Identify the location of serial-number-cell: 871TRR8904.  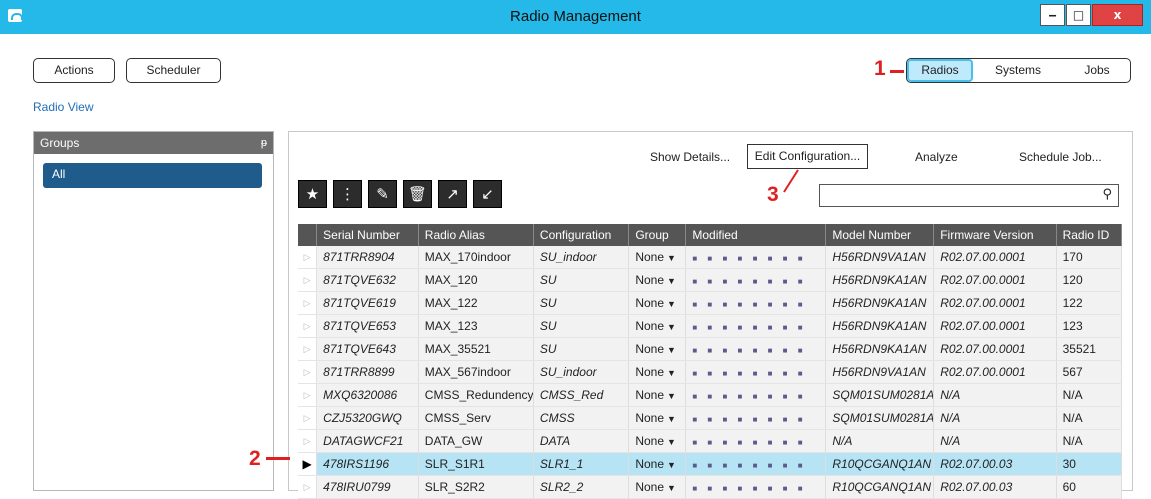
(367, 257).